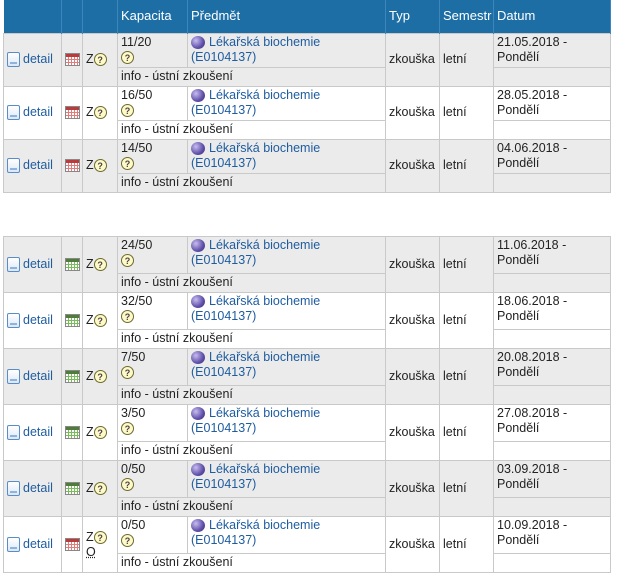 This screenshot has height=573, width=622. I want to click on term-o: O, so click(91, 552).